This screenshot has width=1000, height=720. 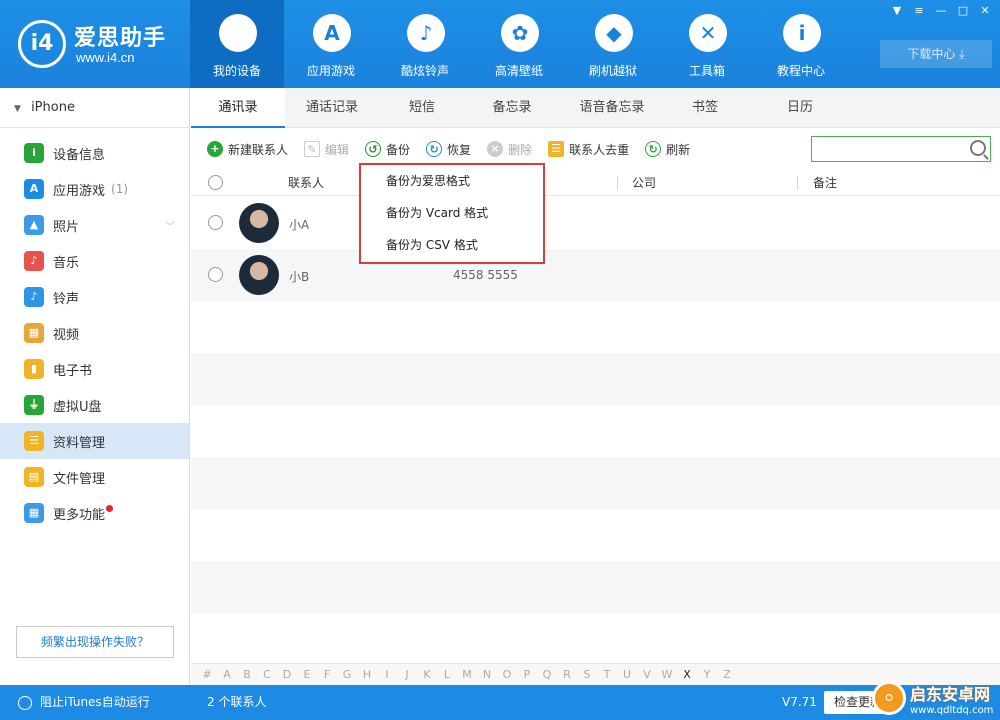 I want to click on alphabet-letter: P, so click(x=527, y=674).